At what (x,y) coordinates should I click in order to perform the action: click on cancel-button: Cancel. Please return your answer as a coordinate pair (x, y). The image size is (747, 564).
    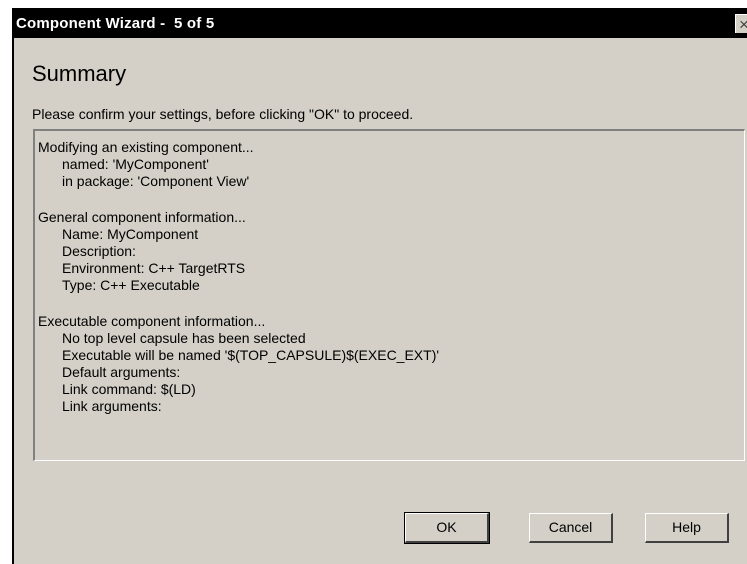
    Looking at the image, I should click on (571, 528).